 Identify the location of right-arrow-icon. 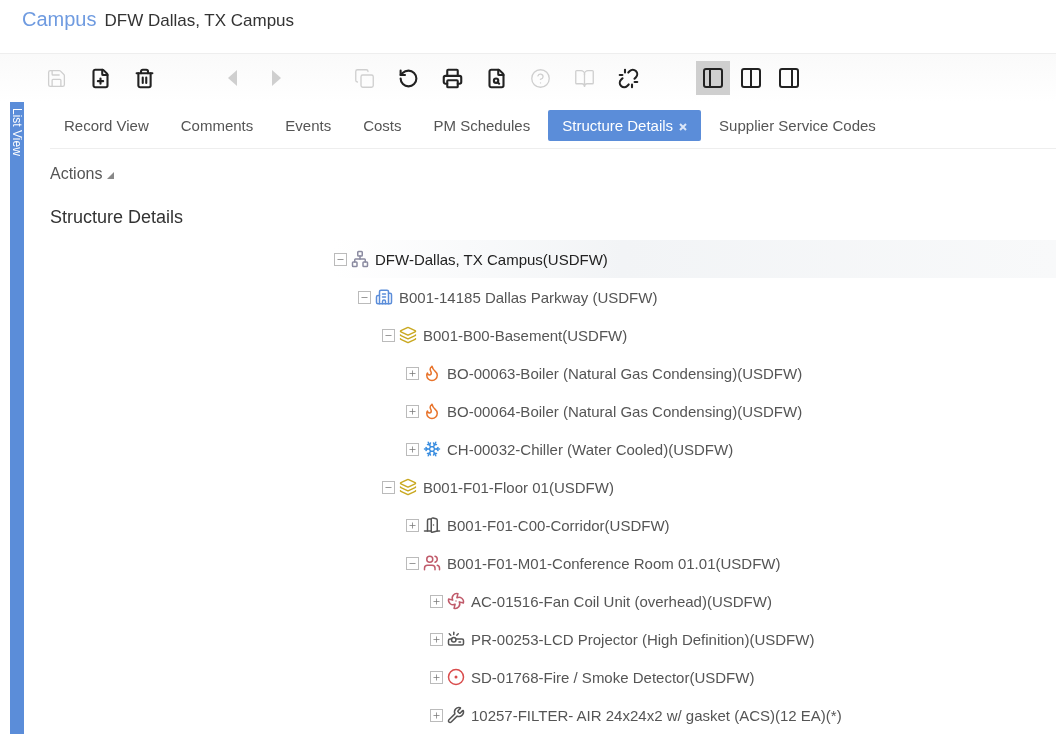
(276, 78).